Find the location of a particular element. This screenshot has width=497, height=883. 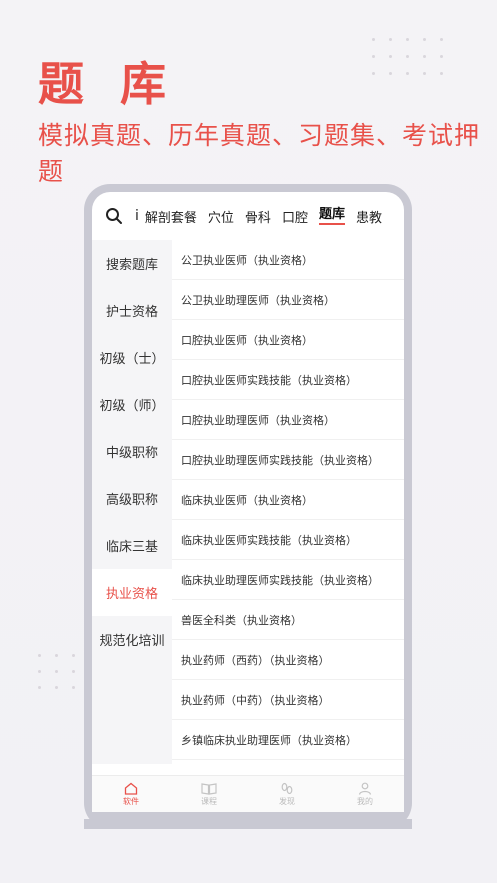

sidebar-item-clinical-three-basics: 临床三基 is located at coordinates (132, 545).